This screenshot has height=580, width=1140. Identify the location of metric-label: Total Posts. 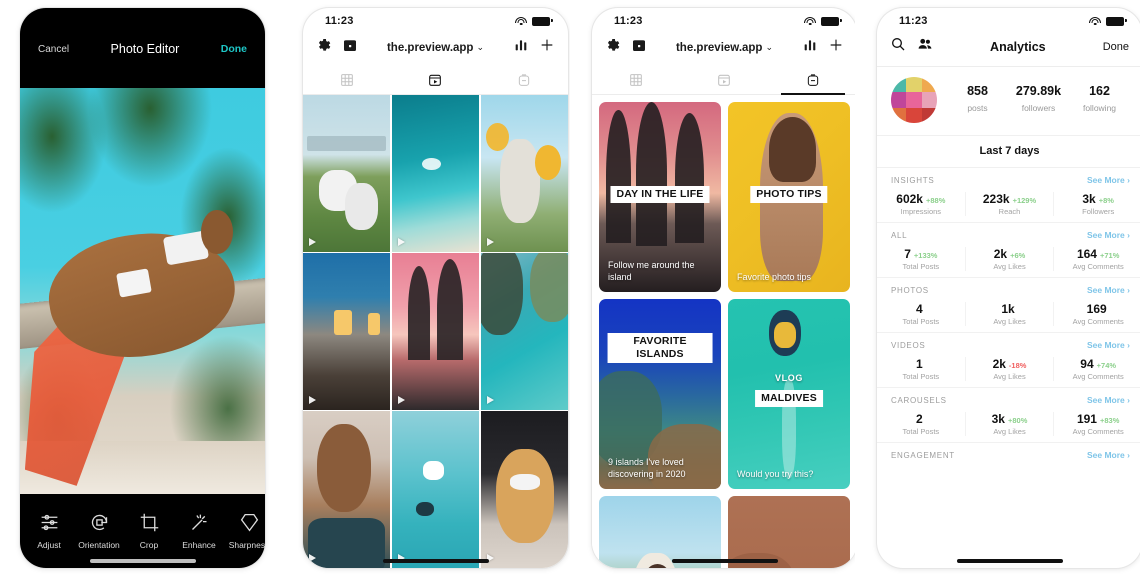
(921, 376).